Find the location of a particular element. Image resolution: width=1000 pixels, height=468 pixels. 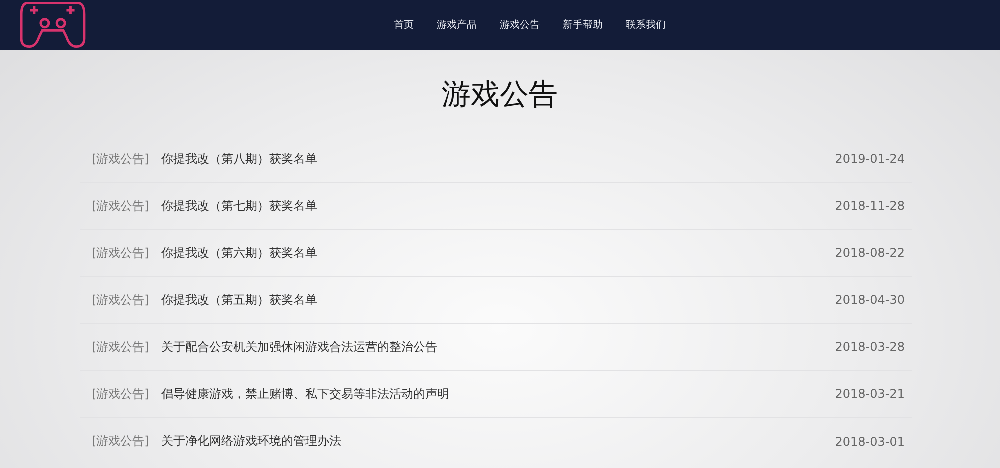

notice-link: 你提我改（第八期）获奖名单 is located at coordinates (239, 159).